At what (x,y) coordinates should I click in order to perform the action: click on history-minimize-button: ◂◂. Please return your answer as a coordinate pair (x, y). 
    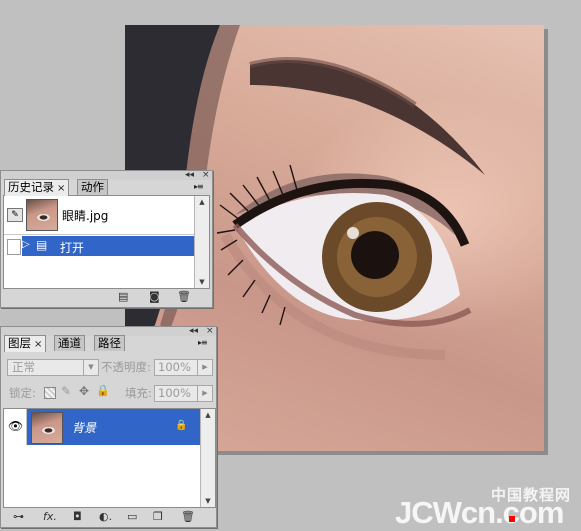
    Looking at the image, I should click on (189, 175).